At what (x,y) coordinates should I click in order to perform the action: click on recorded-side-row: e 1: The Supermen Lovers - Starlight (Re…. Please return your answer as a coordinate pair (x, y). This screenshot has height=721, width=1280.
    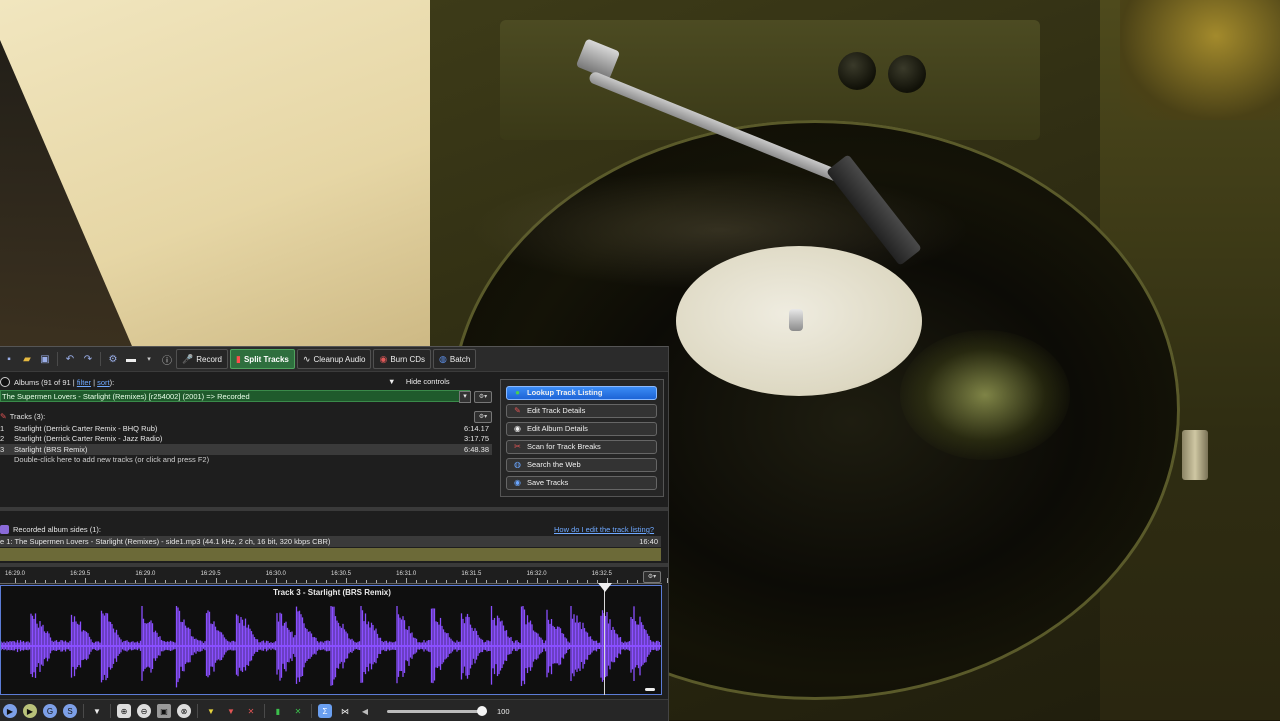
    Looking at the image, I should click on (330, 541).